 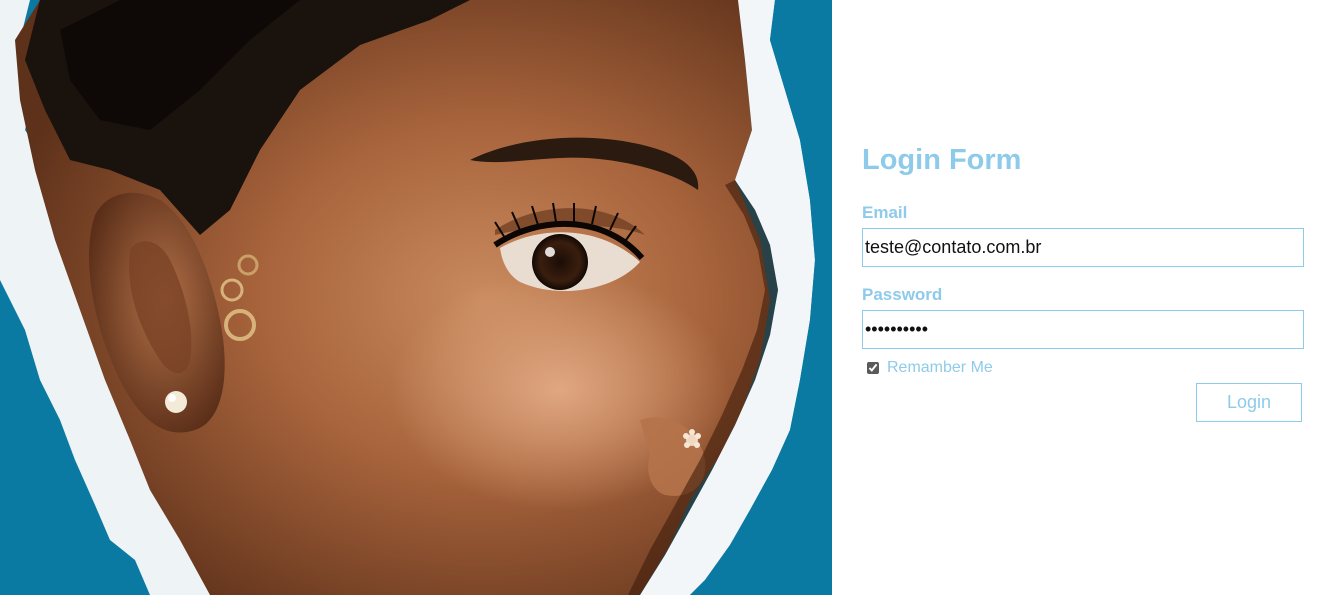 I want to click on login-button: Login, so click(x=1249, y=402).